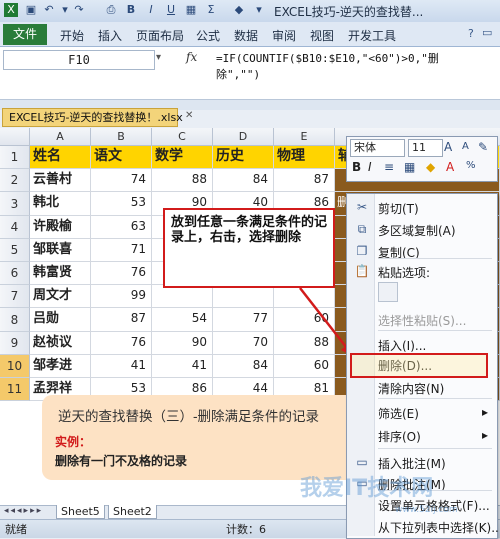 Image resolution: width=500 pixels, height=539 pixels. I want to click on font-name-box: 宋体, so click(377, 148).